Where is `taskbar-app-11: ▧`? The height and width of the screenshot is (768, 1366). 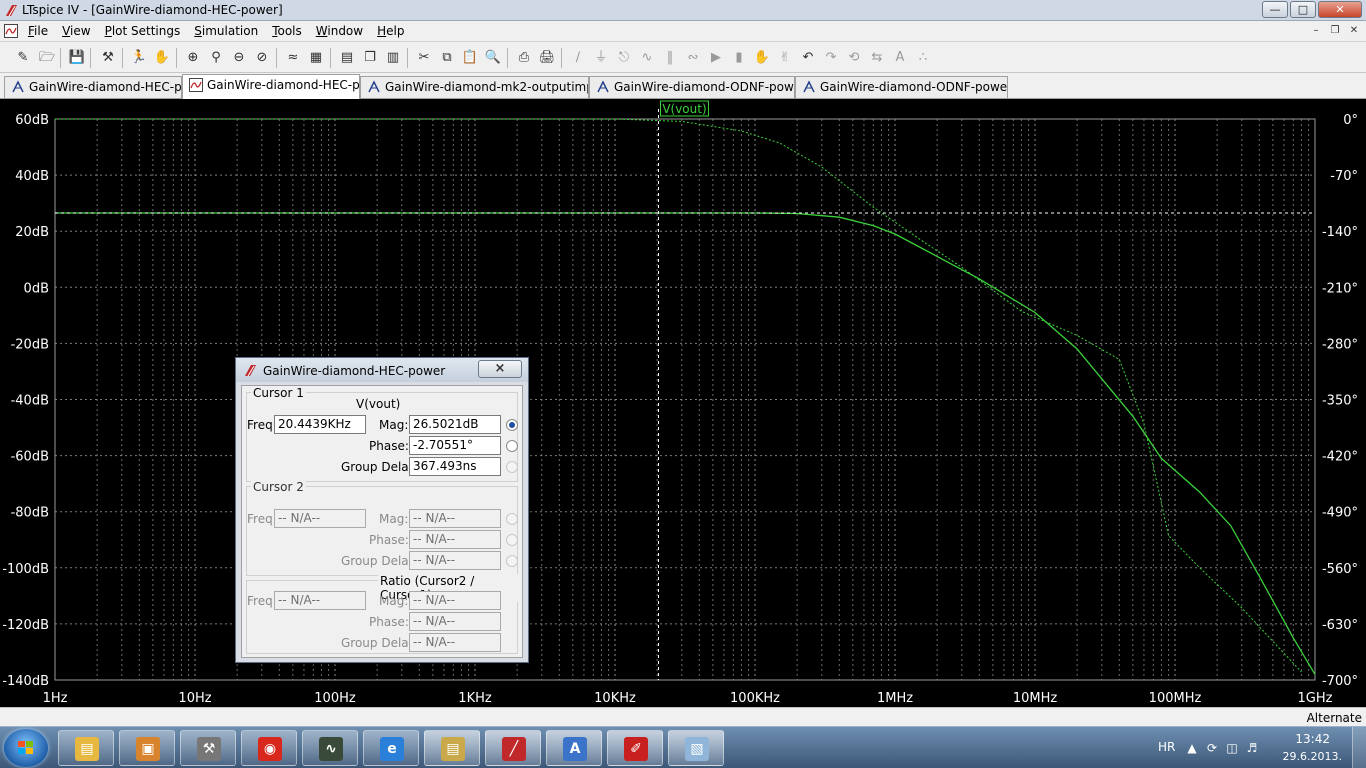 taskbar-app-11: ▧ is located at coordinates (696, 748).